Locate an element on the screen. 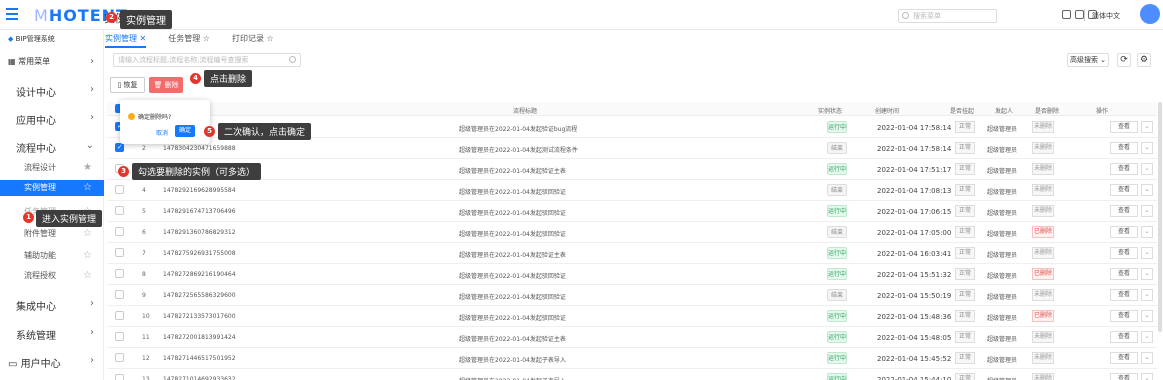 This screenshot has width=1163, height=380. process-title: 超级管理员在2022-01-04发起测试流程条件 is located at coordinates (518, 149).